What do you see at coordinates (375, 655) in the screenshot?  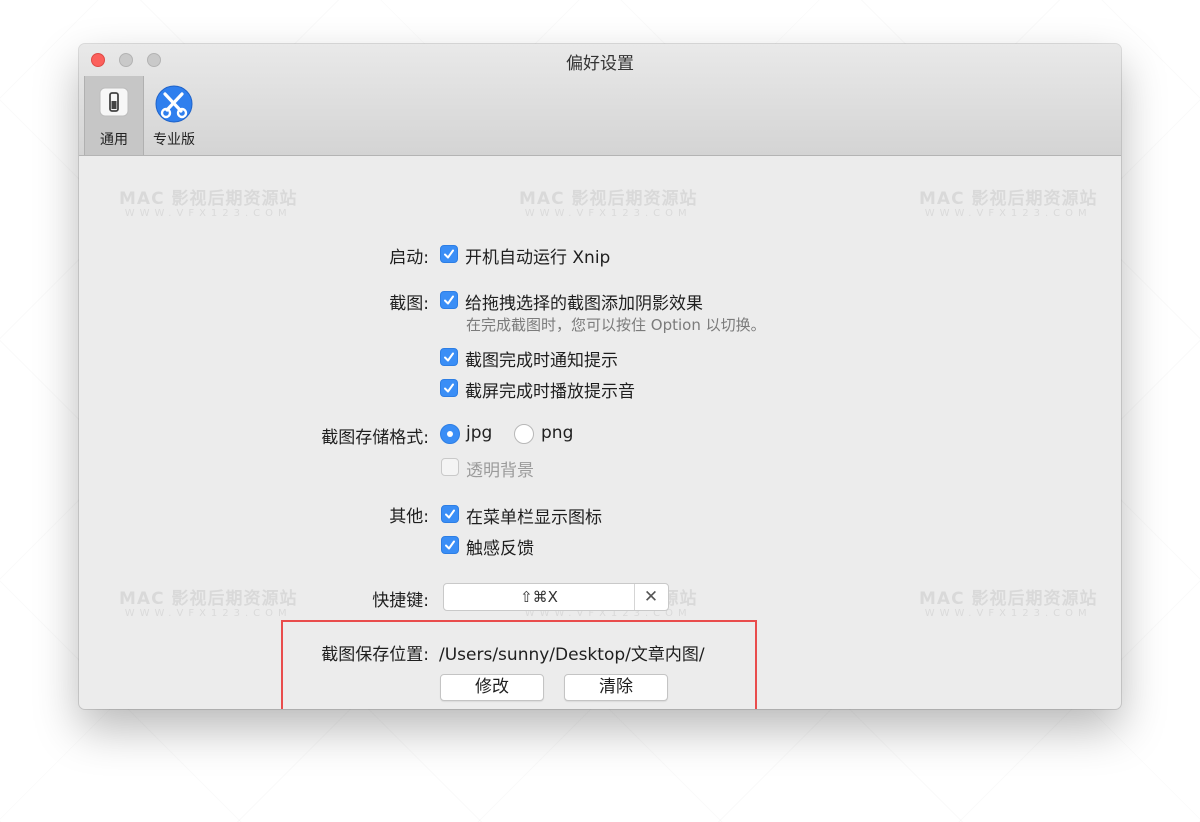 I see `save-location-label: 截图保存位置:` at bounding box center [375, 655].